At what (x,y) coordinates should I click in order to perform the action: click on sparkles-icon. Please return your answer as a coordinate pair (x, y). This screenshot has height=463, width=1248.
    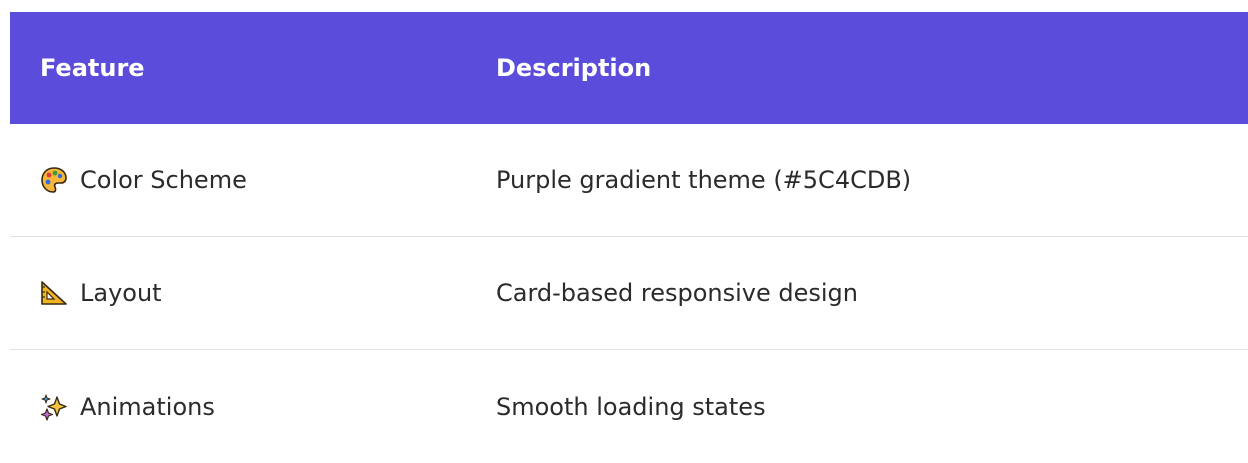
    Looking at the image, I should click on (54, 407).